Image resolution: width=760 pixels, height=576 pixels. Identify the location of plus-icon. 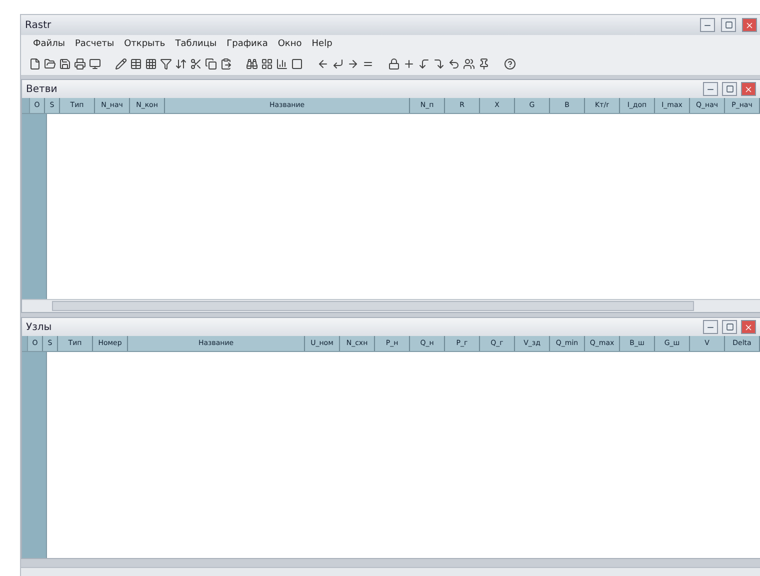
(409, 64).